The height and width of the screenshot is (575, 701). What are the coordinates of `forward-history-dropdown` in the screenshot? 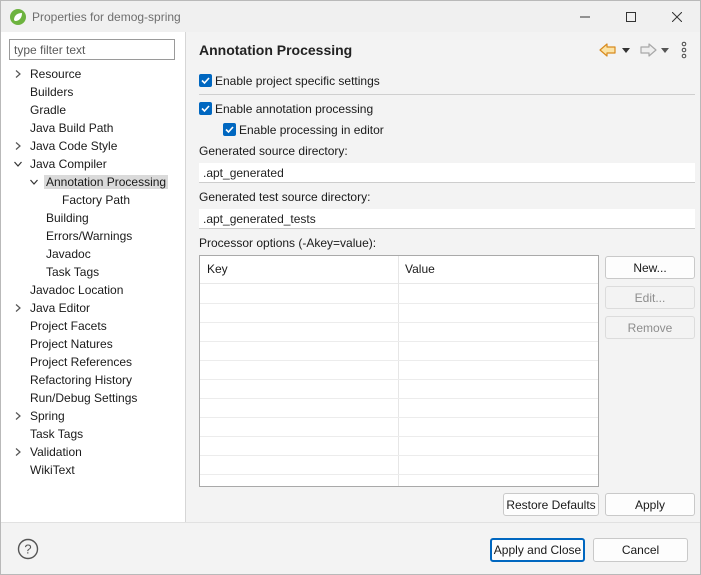 It's located at (665, 50).